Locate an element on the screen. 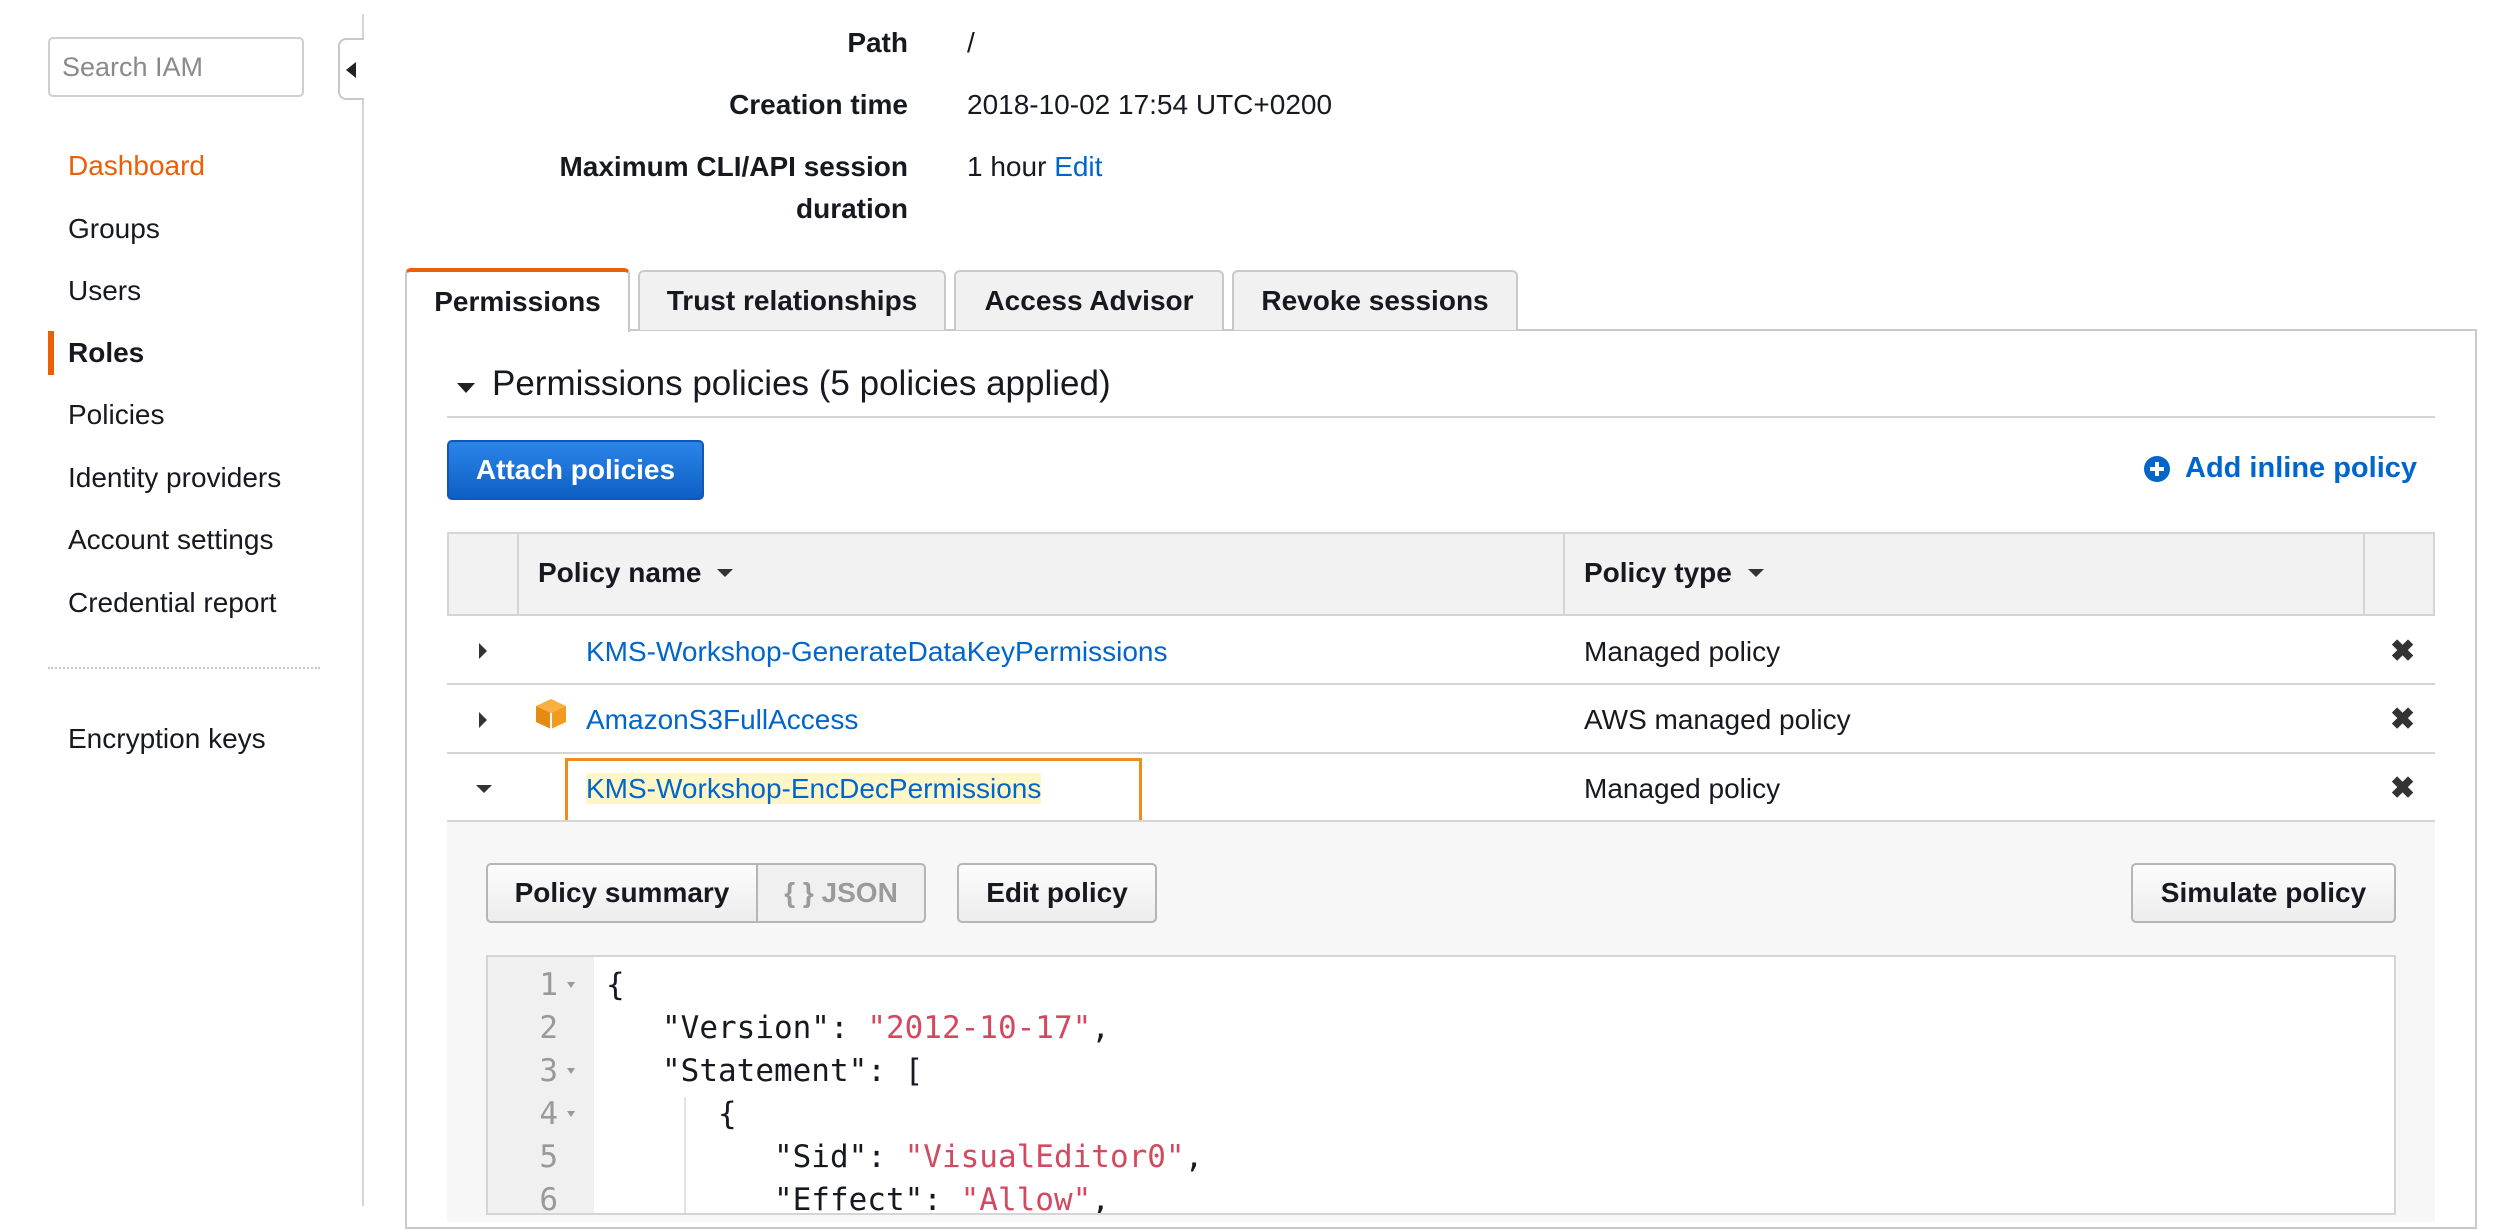 The width and height of the screenshot is (2508, 1229). edit-policy-button: Edit policy is located at coordinates (1057, 893).